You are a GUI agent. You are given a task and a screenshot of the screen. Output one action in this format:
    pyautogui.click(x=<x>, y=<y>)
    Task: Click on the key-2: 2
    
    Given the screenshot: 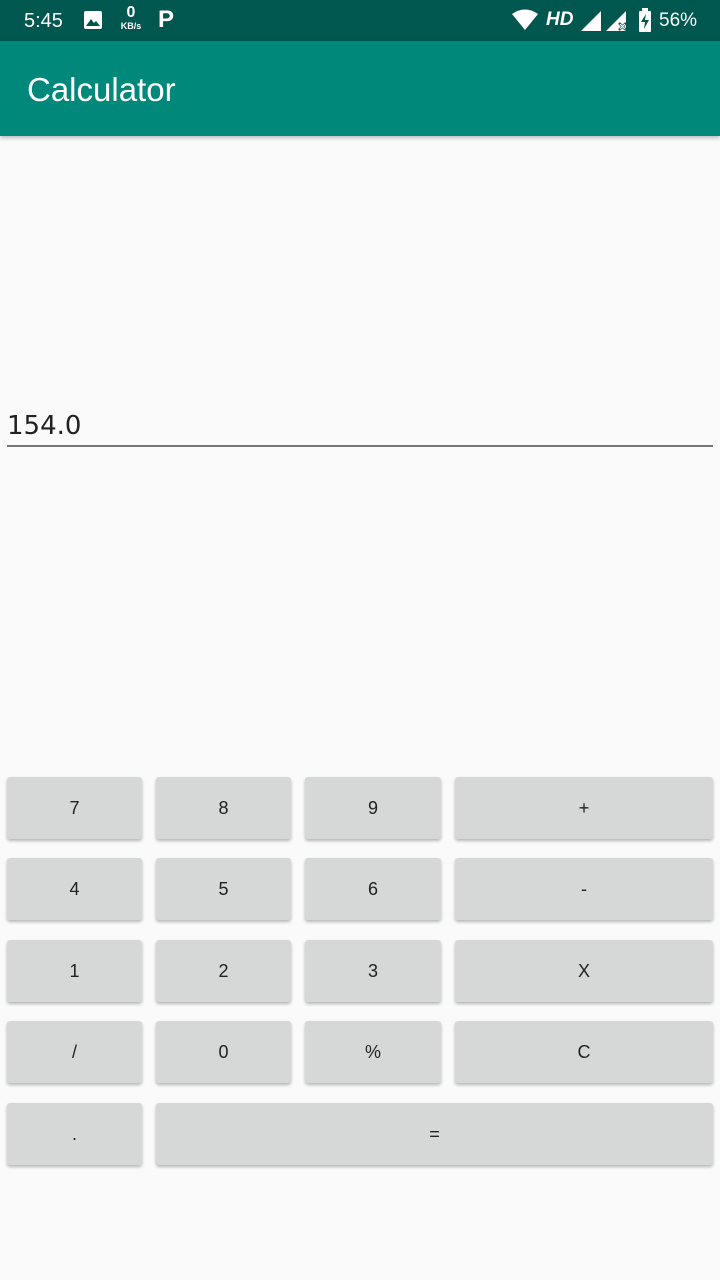 What is the action you would take?
    pyautogui.click(x=223, y=971)
    